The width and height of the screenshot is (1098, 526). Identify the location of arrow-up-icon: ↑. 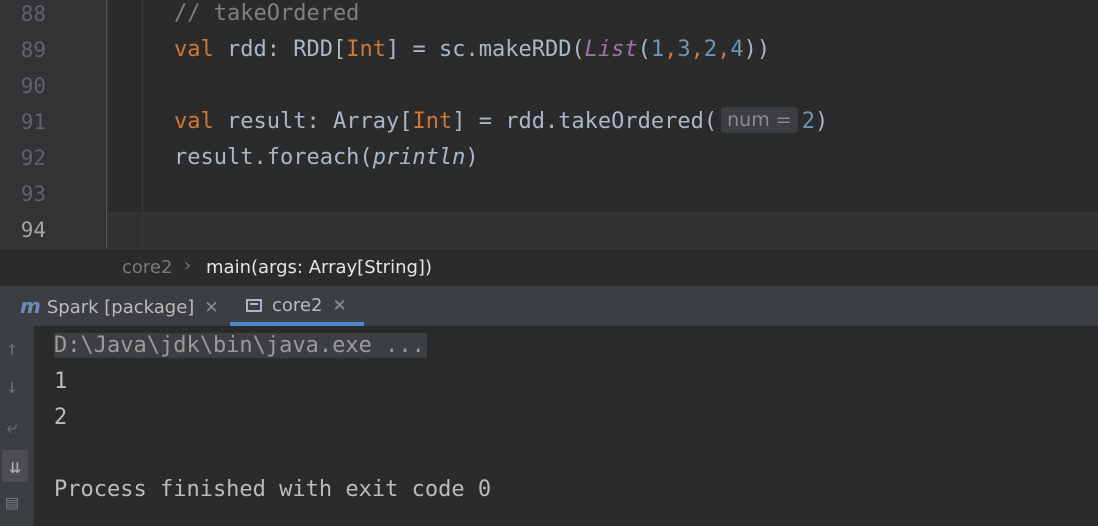
(12, 348).